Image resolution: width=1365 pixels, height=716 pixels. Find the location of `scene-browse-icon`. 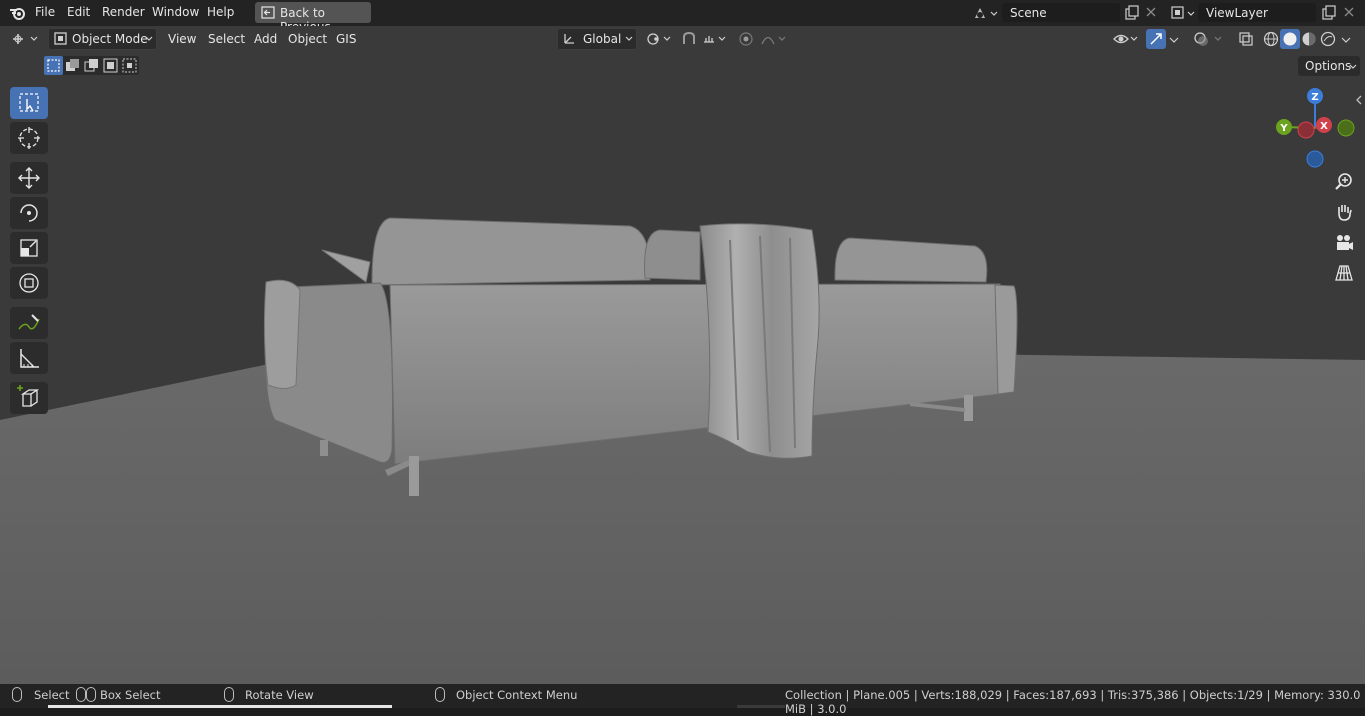

scene-browse-icon is located at coordinates (986, 13).